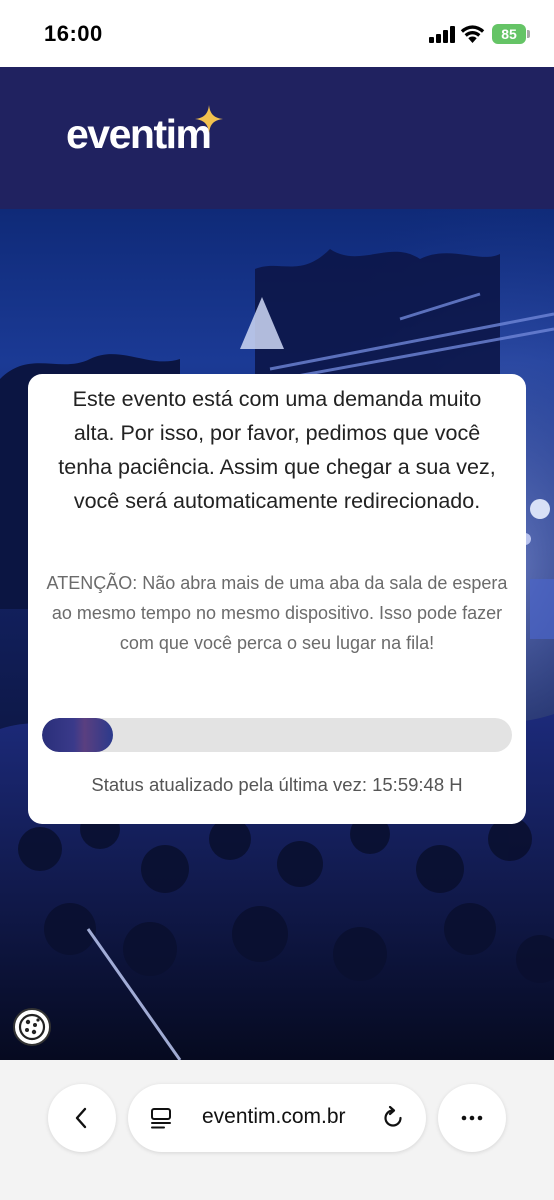 The image size is (554, 1200). I want to click on cookie-settings-button, so click(32, 1027).